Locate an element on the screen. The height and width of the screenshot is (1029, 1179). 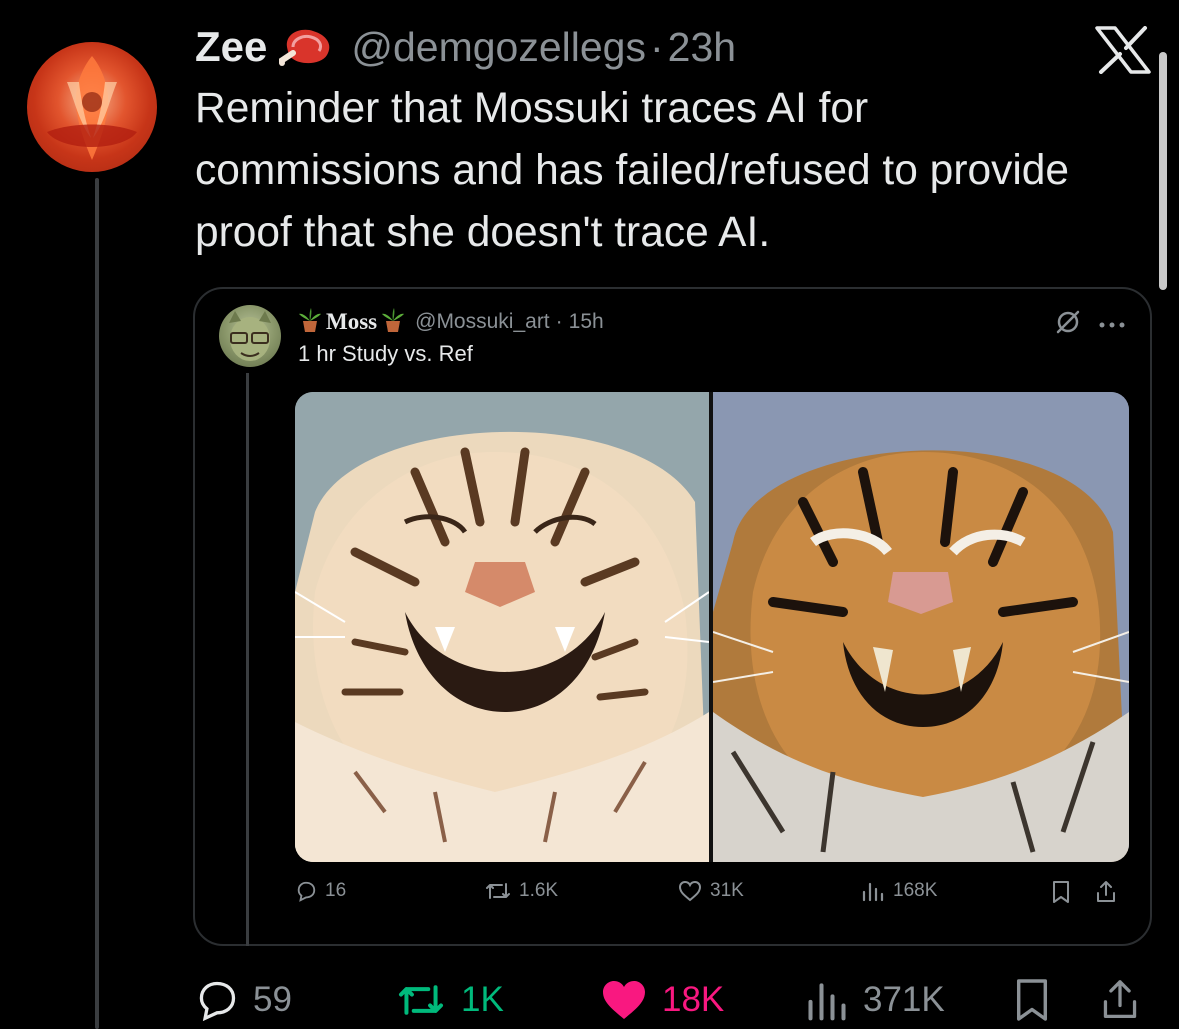
quoted-repost-button: 1.6K is located at coordinates (521, 891).